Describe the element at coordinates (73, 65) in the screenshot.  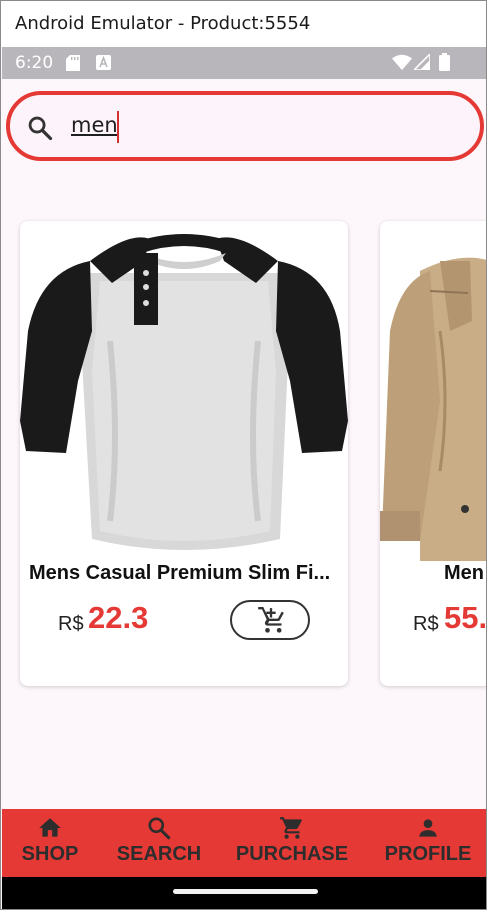
I see `sd-card-icon` at that location.